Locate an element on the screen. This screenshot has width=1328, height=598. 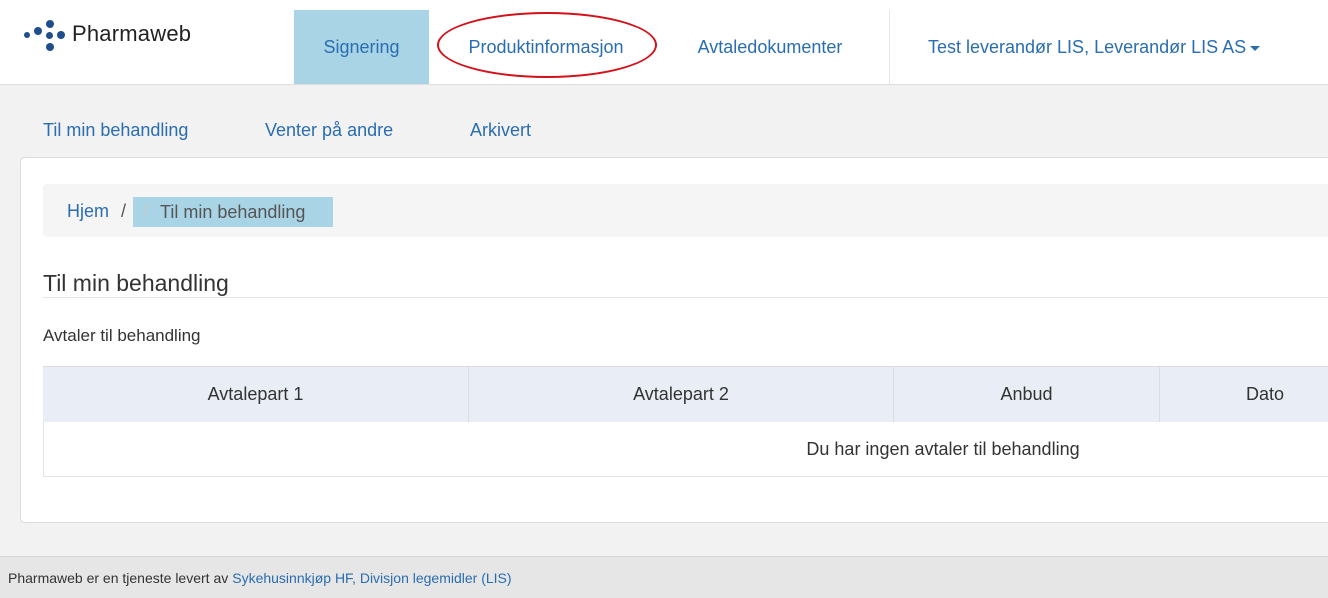
column-header-dato: Dato is located at coordinates (1244, 394).